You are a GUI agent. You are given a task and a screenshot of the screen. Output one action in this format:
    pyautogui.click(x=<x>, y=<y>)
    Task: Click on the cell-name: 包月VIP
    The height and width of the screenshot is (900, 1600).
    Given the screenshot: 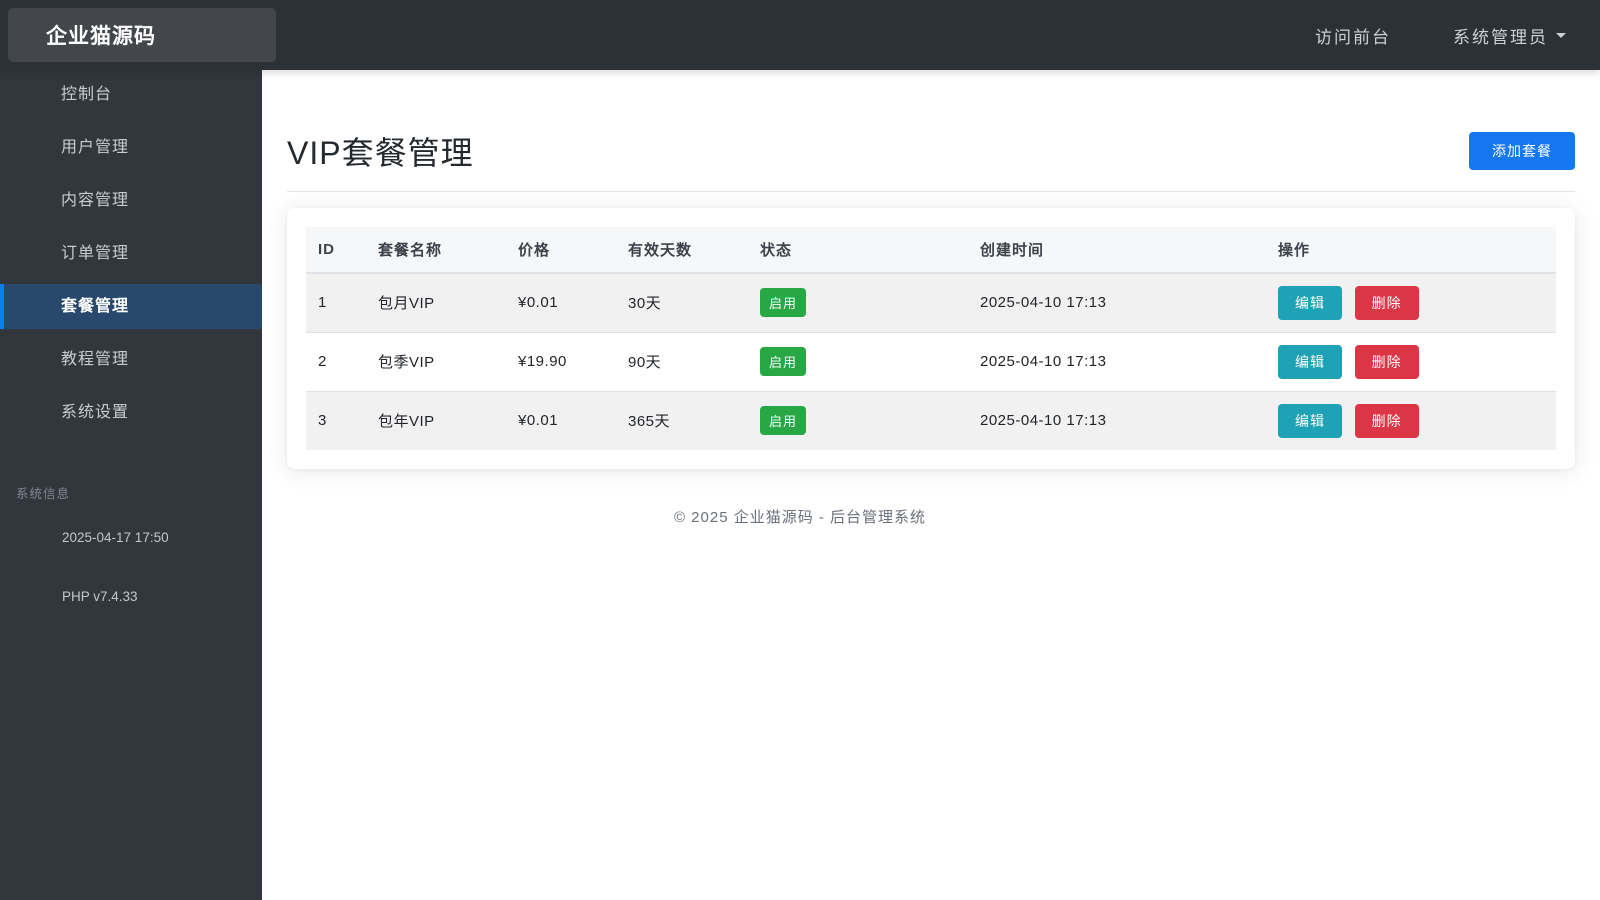 What is the action you would take?
    pyautogui.click(x=406, y=304)
    